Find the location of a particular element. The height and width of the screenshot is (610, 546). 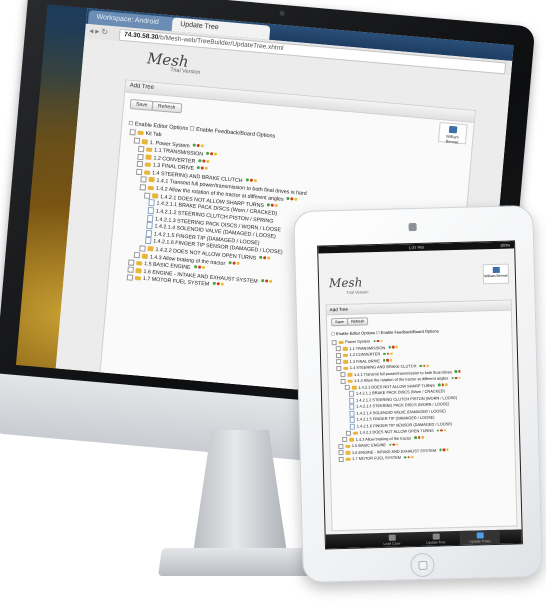

home-button is located at coordinates (422, 565).